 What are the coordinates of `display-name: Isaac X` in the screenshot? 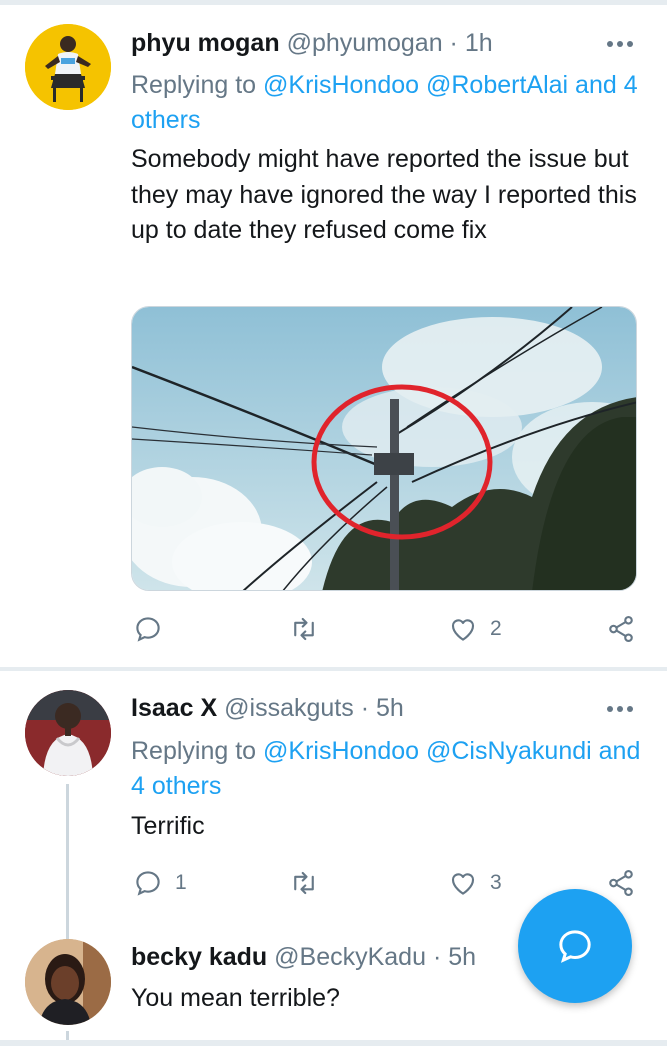 It's located at (174, 708).